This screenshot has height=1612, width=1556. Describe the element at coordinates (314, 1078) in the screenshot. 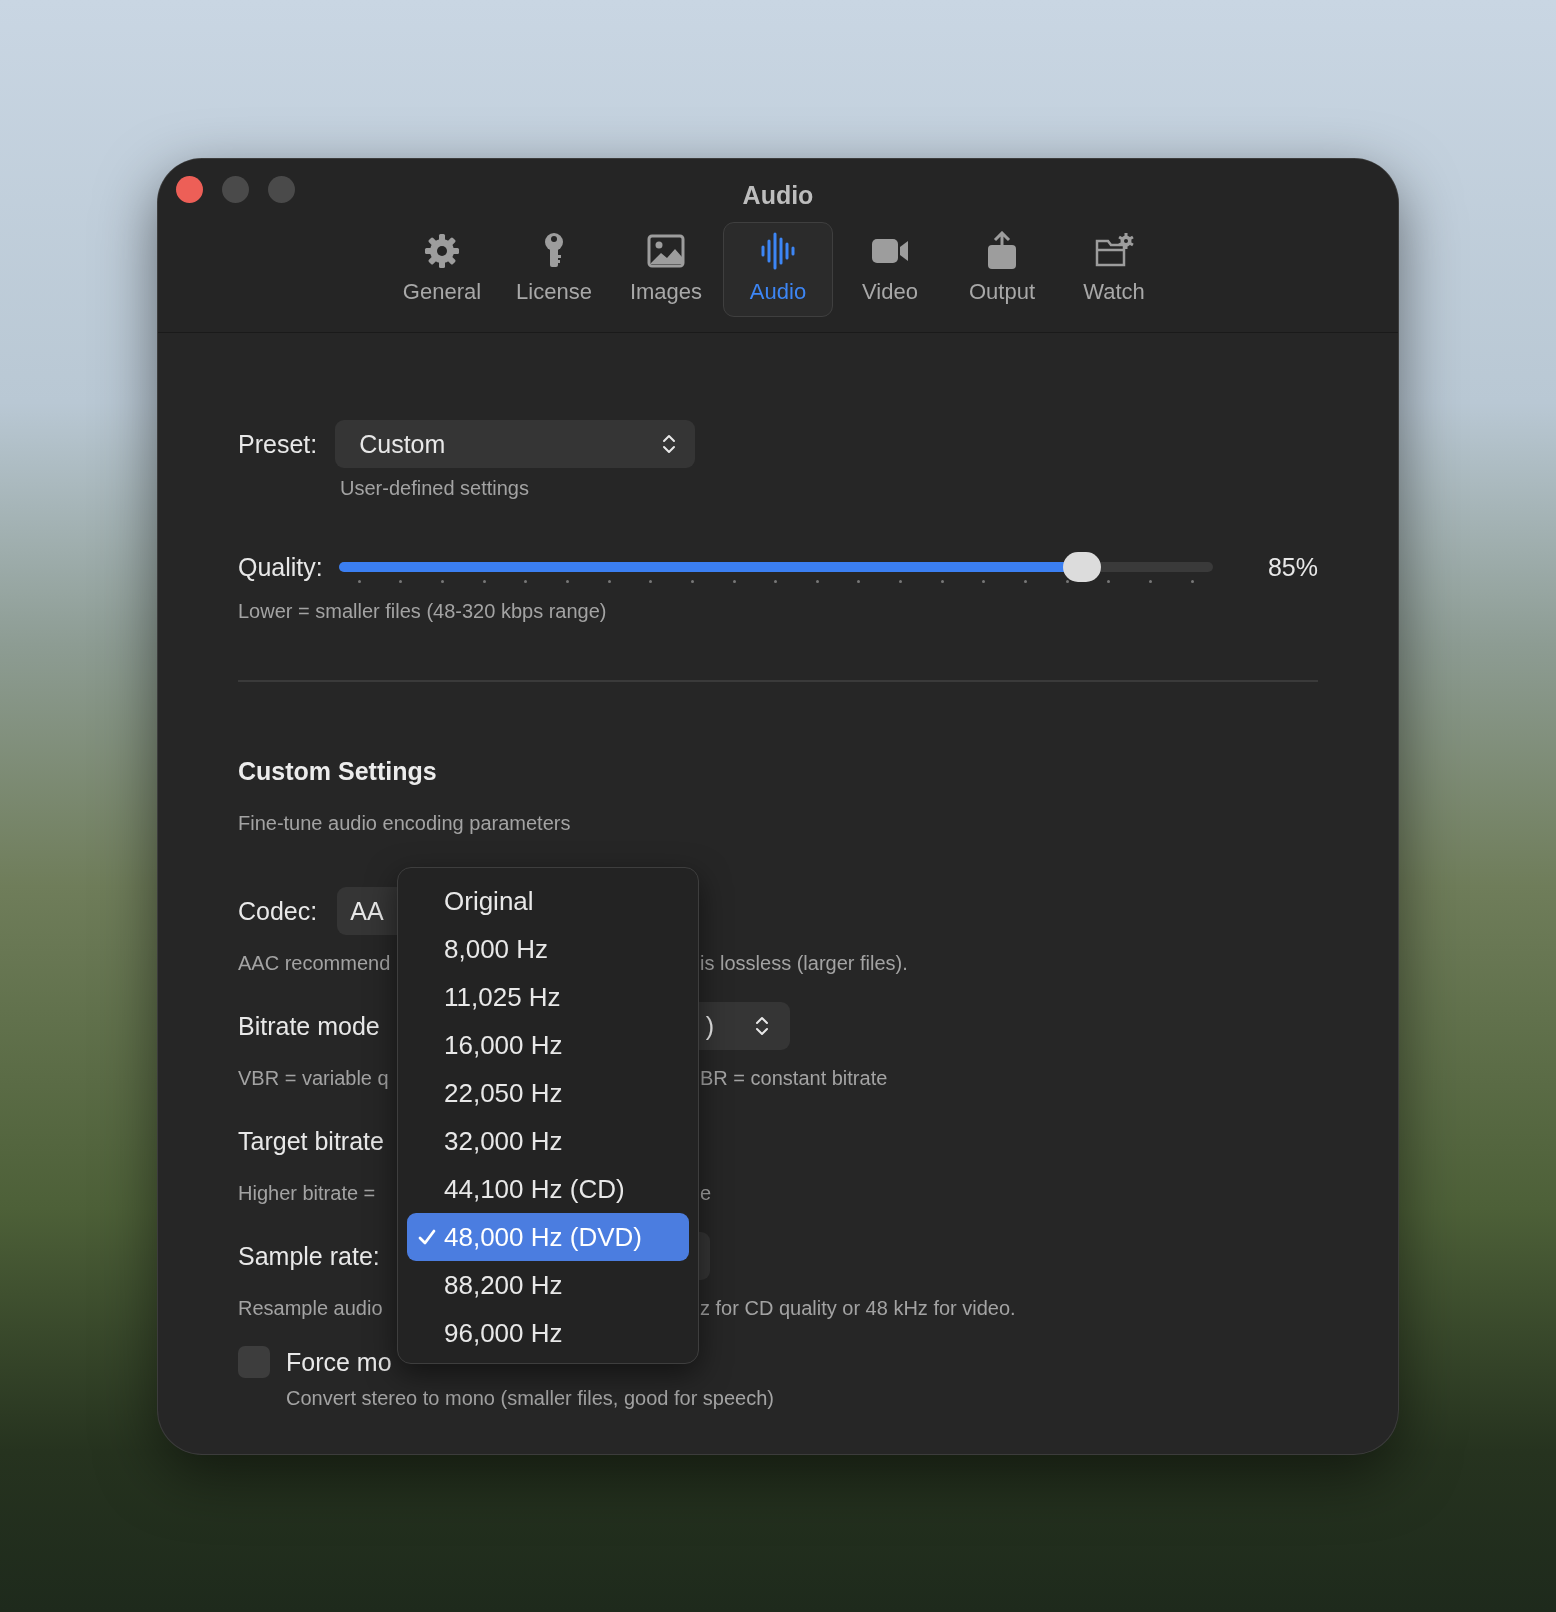

I see `caption-text: VBR = variable q` at that location.